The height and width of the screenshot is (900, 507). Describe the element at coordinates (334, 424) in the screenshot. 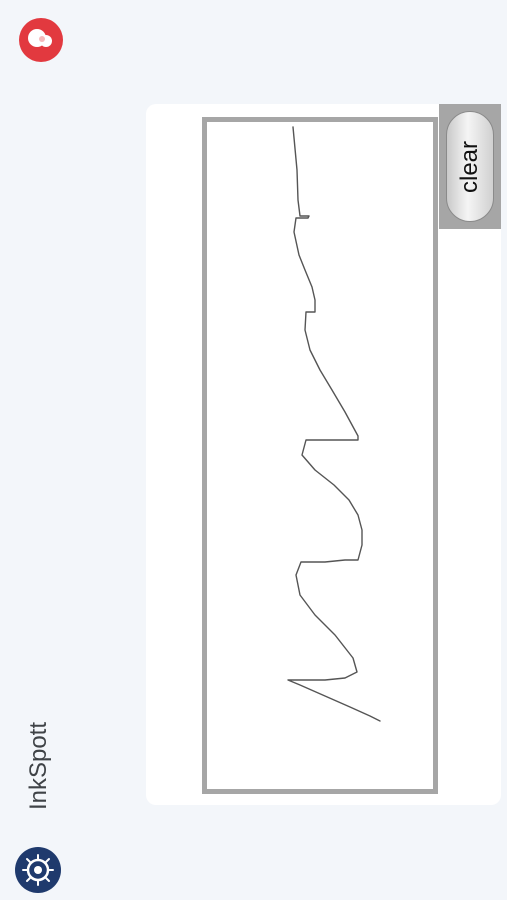

I see `ink-stroke` at that location.